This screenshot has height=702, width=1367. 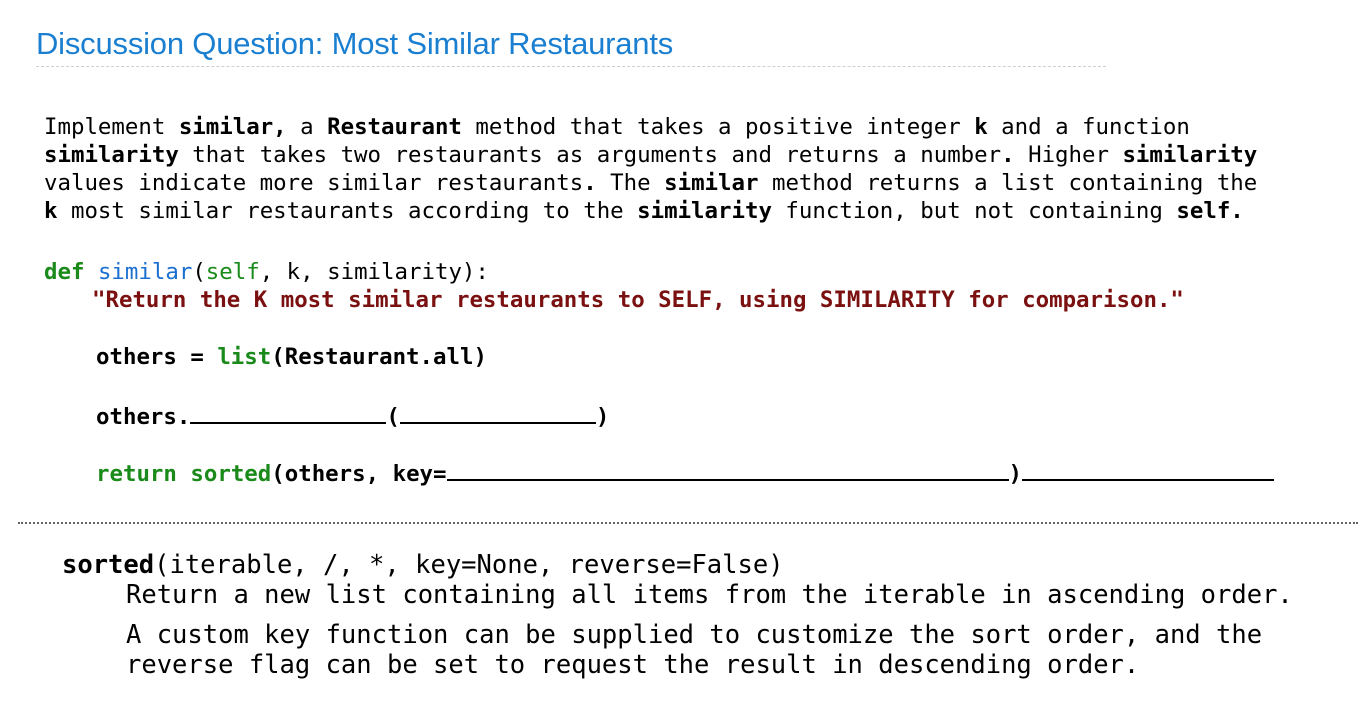 I want to click on title-divider, so click(x=571, y=66).